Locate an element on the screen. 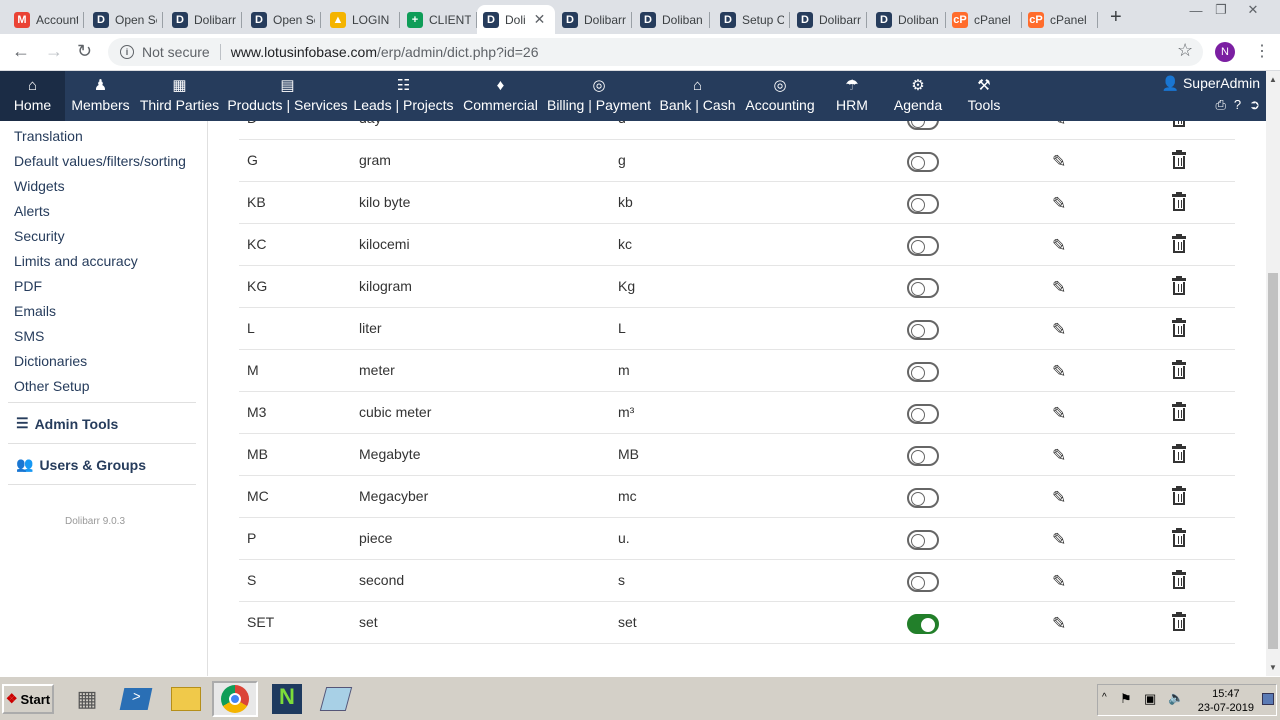 The height and width of the screenshot is (720, 1280). print-icon: ⎙ is located at coordinates (1220, 105).